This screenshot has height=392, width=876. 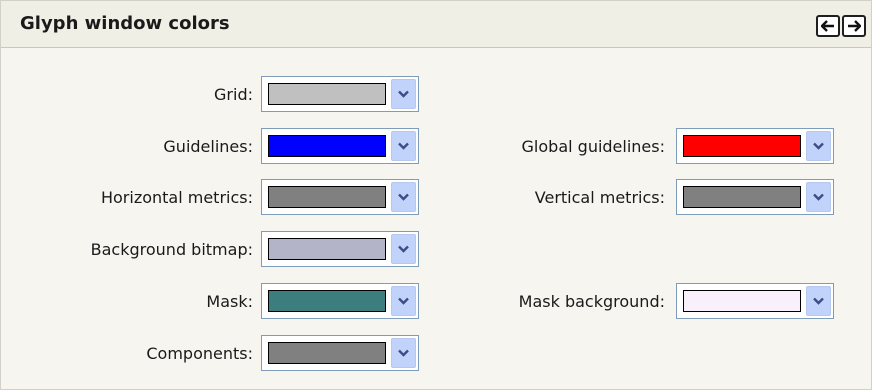 What do you see at coordinates (199, 353) in the screenshot?
I see `components-label: Components:` at bounding box center [199, 353].